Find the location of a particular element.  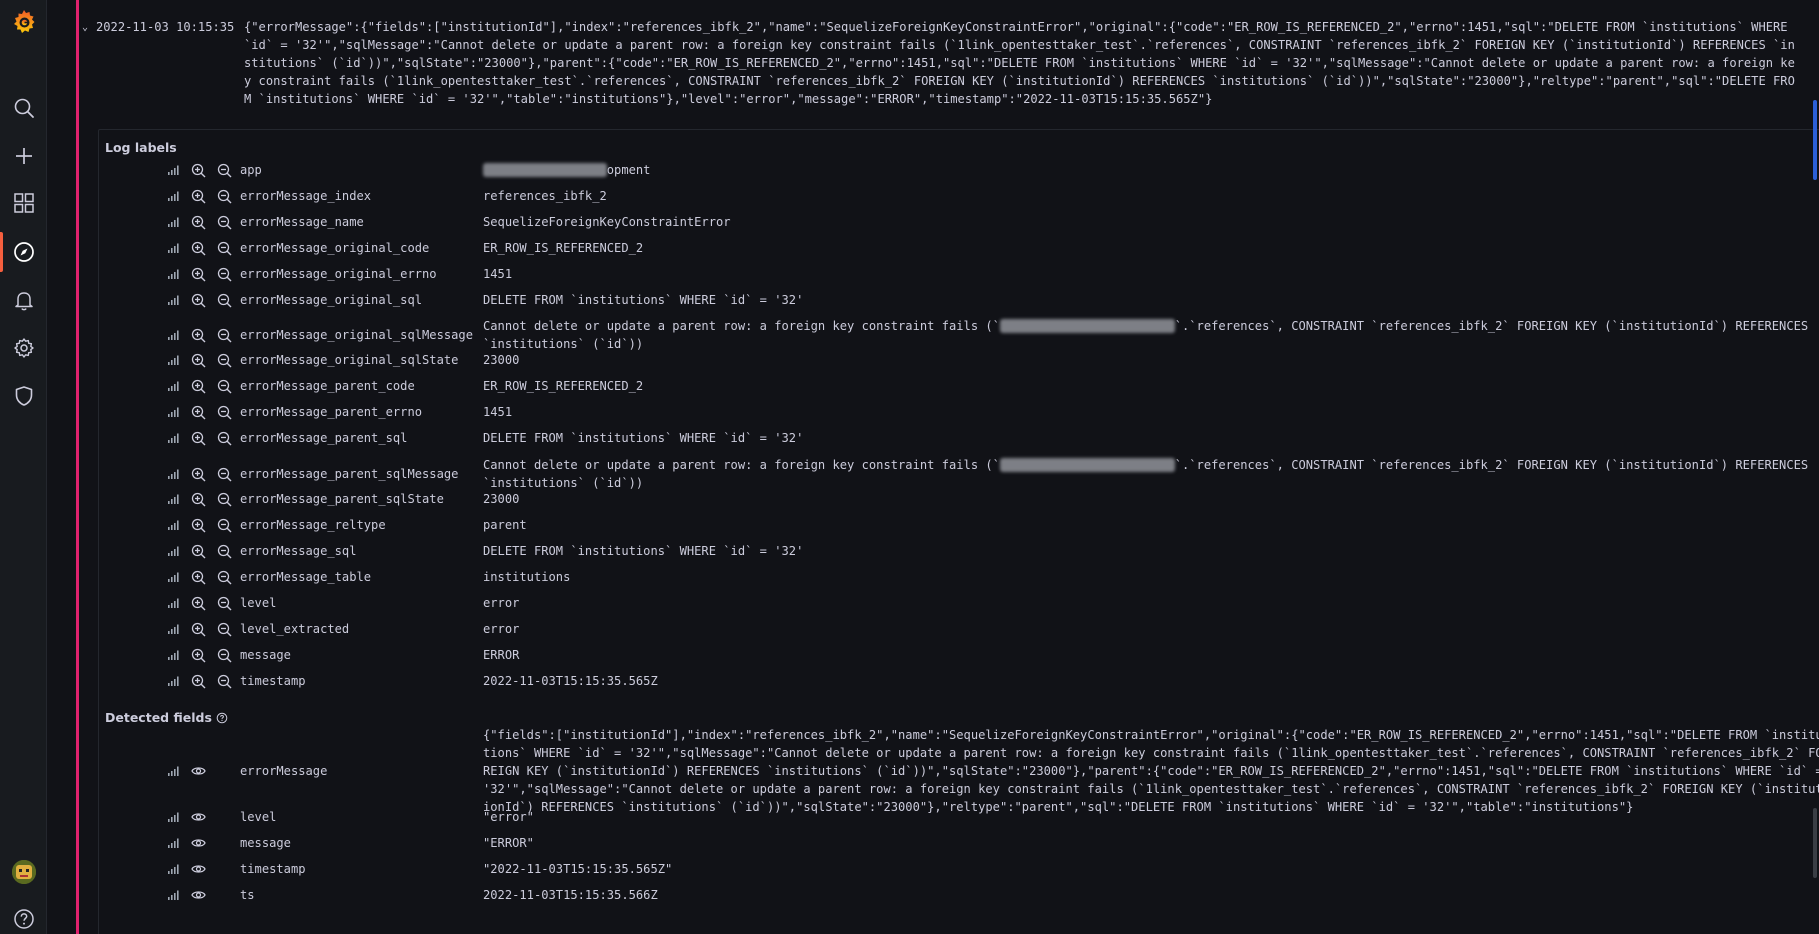

log-label-value: ER_ROW_IS_REFERENCED_2 is located at coordinates (563, 248).